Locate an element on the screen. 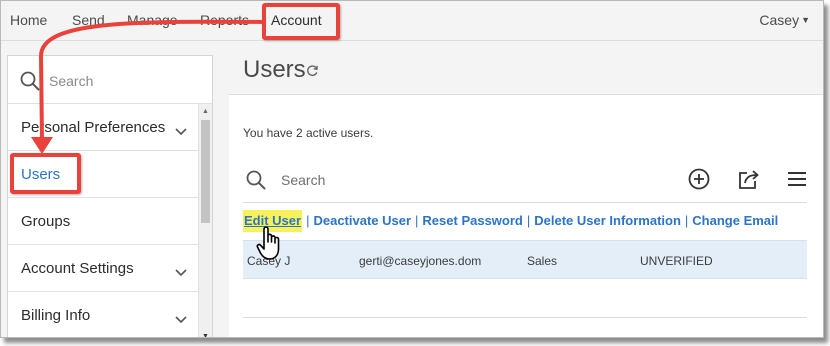  nav-manage: Manage is located at coordinates (152, 20).